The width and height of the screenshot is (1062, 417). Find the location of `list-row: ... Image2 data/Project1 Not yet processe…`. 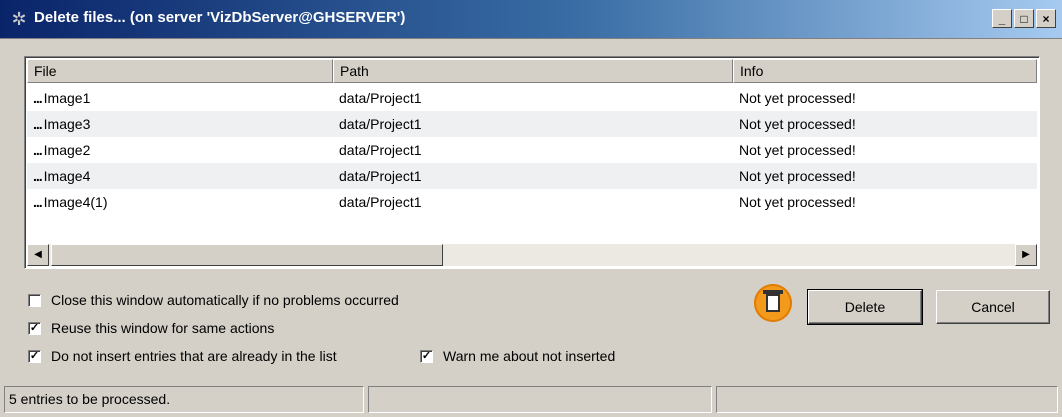

list-row: ... Image2 data/Project1 Not yet processe… is located at coordinates (532, 150).